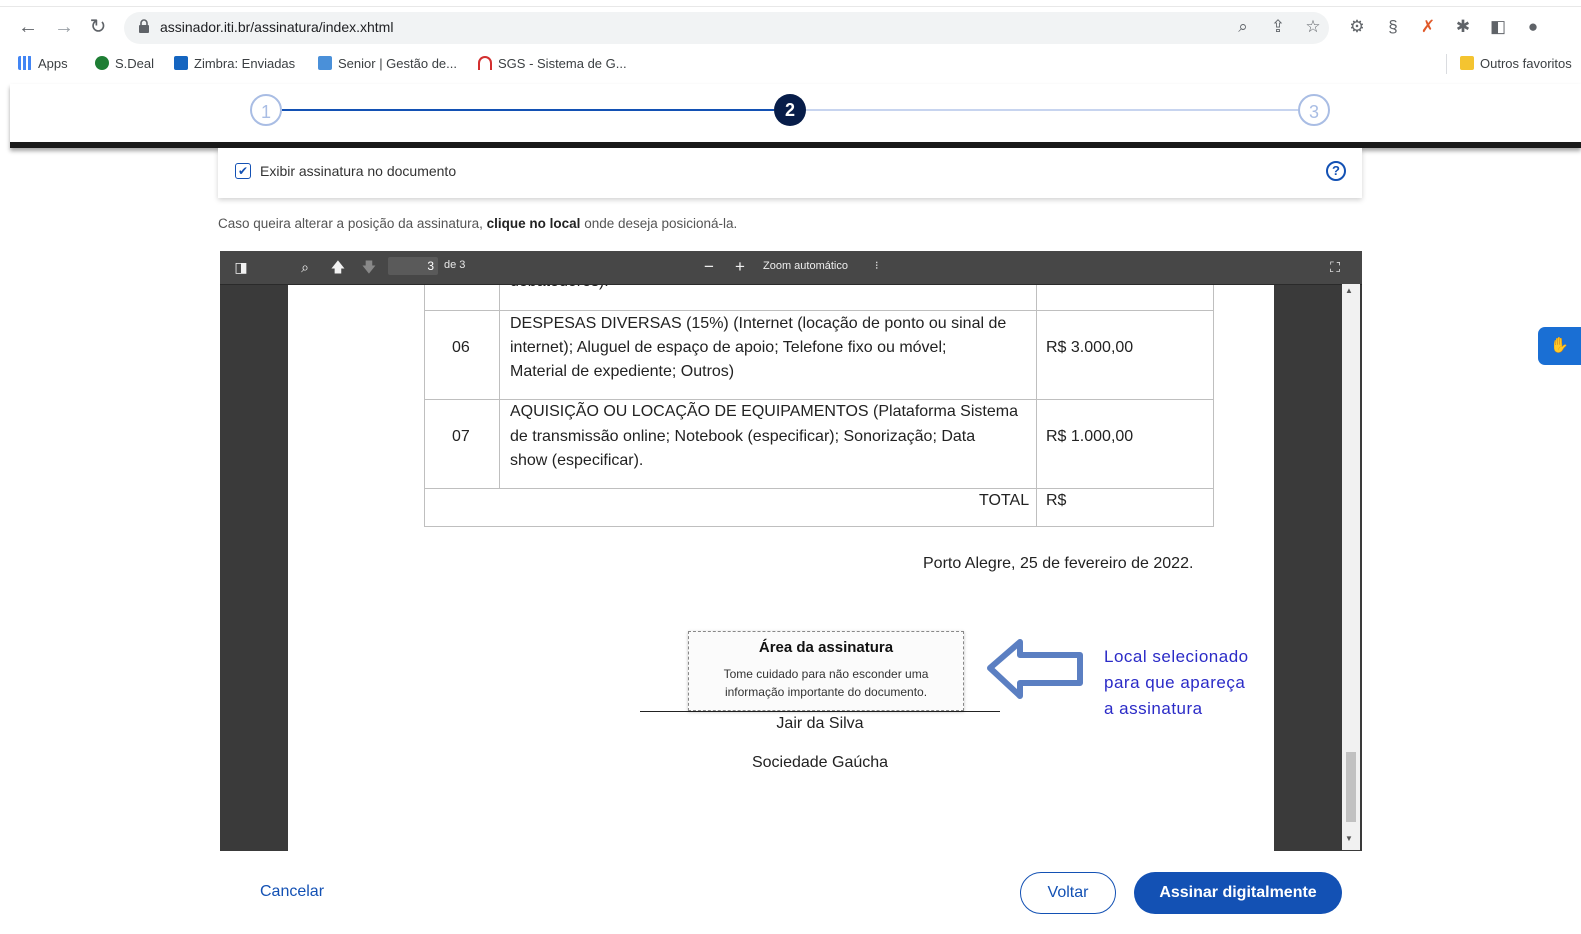  What do you see at coordinates (43, 64) in the screenshot?
I see `bookmark-apps: Apps` at bounding box center [43, 64].